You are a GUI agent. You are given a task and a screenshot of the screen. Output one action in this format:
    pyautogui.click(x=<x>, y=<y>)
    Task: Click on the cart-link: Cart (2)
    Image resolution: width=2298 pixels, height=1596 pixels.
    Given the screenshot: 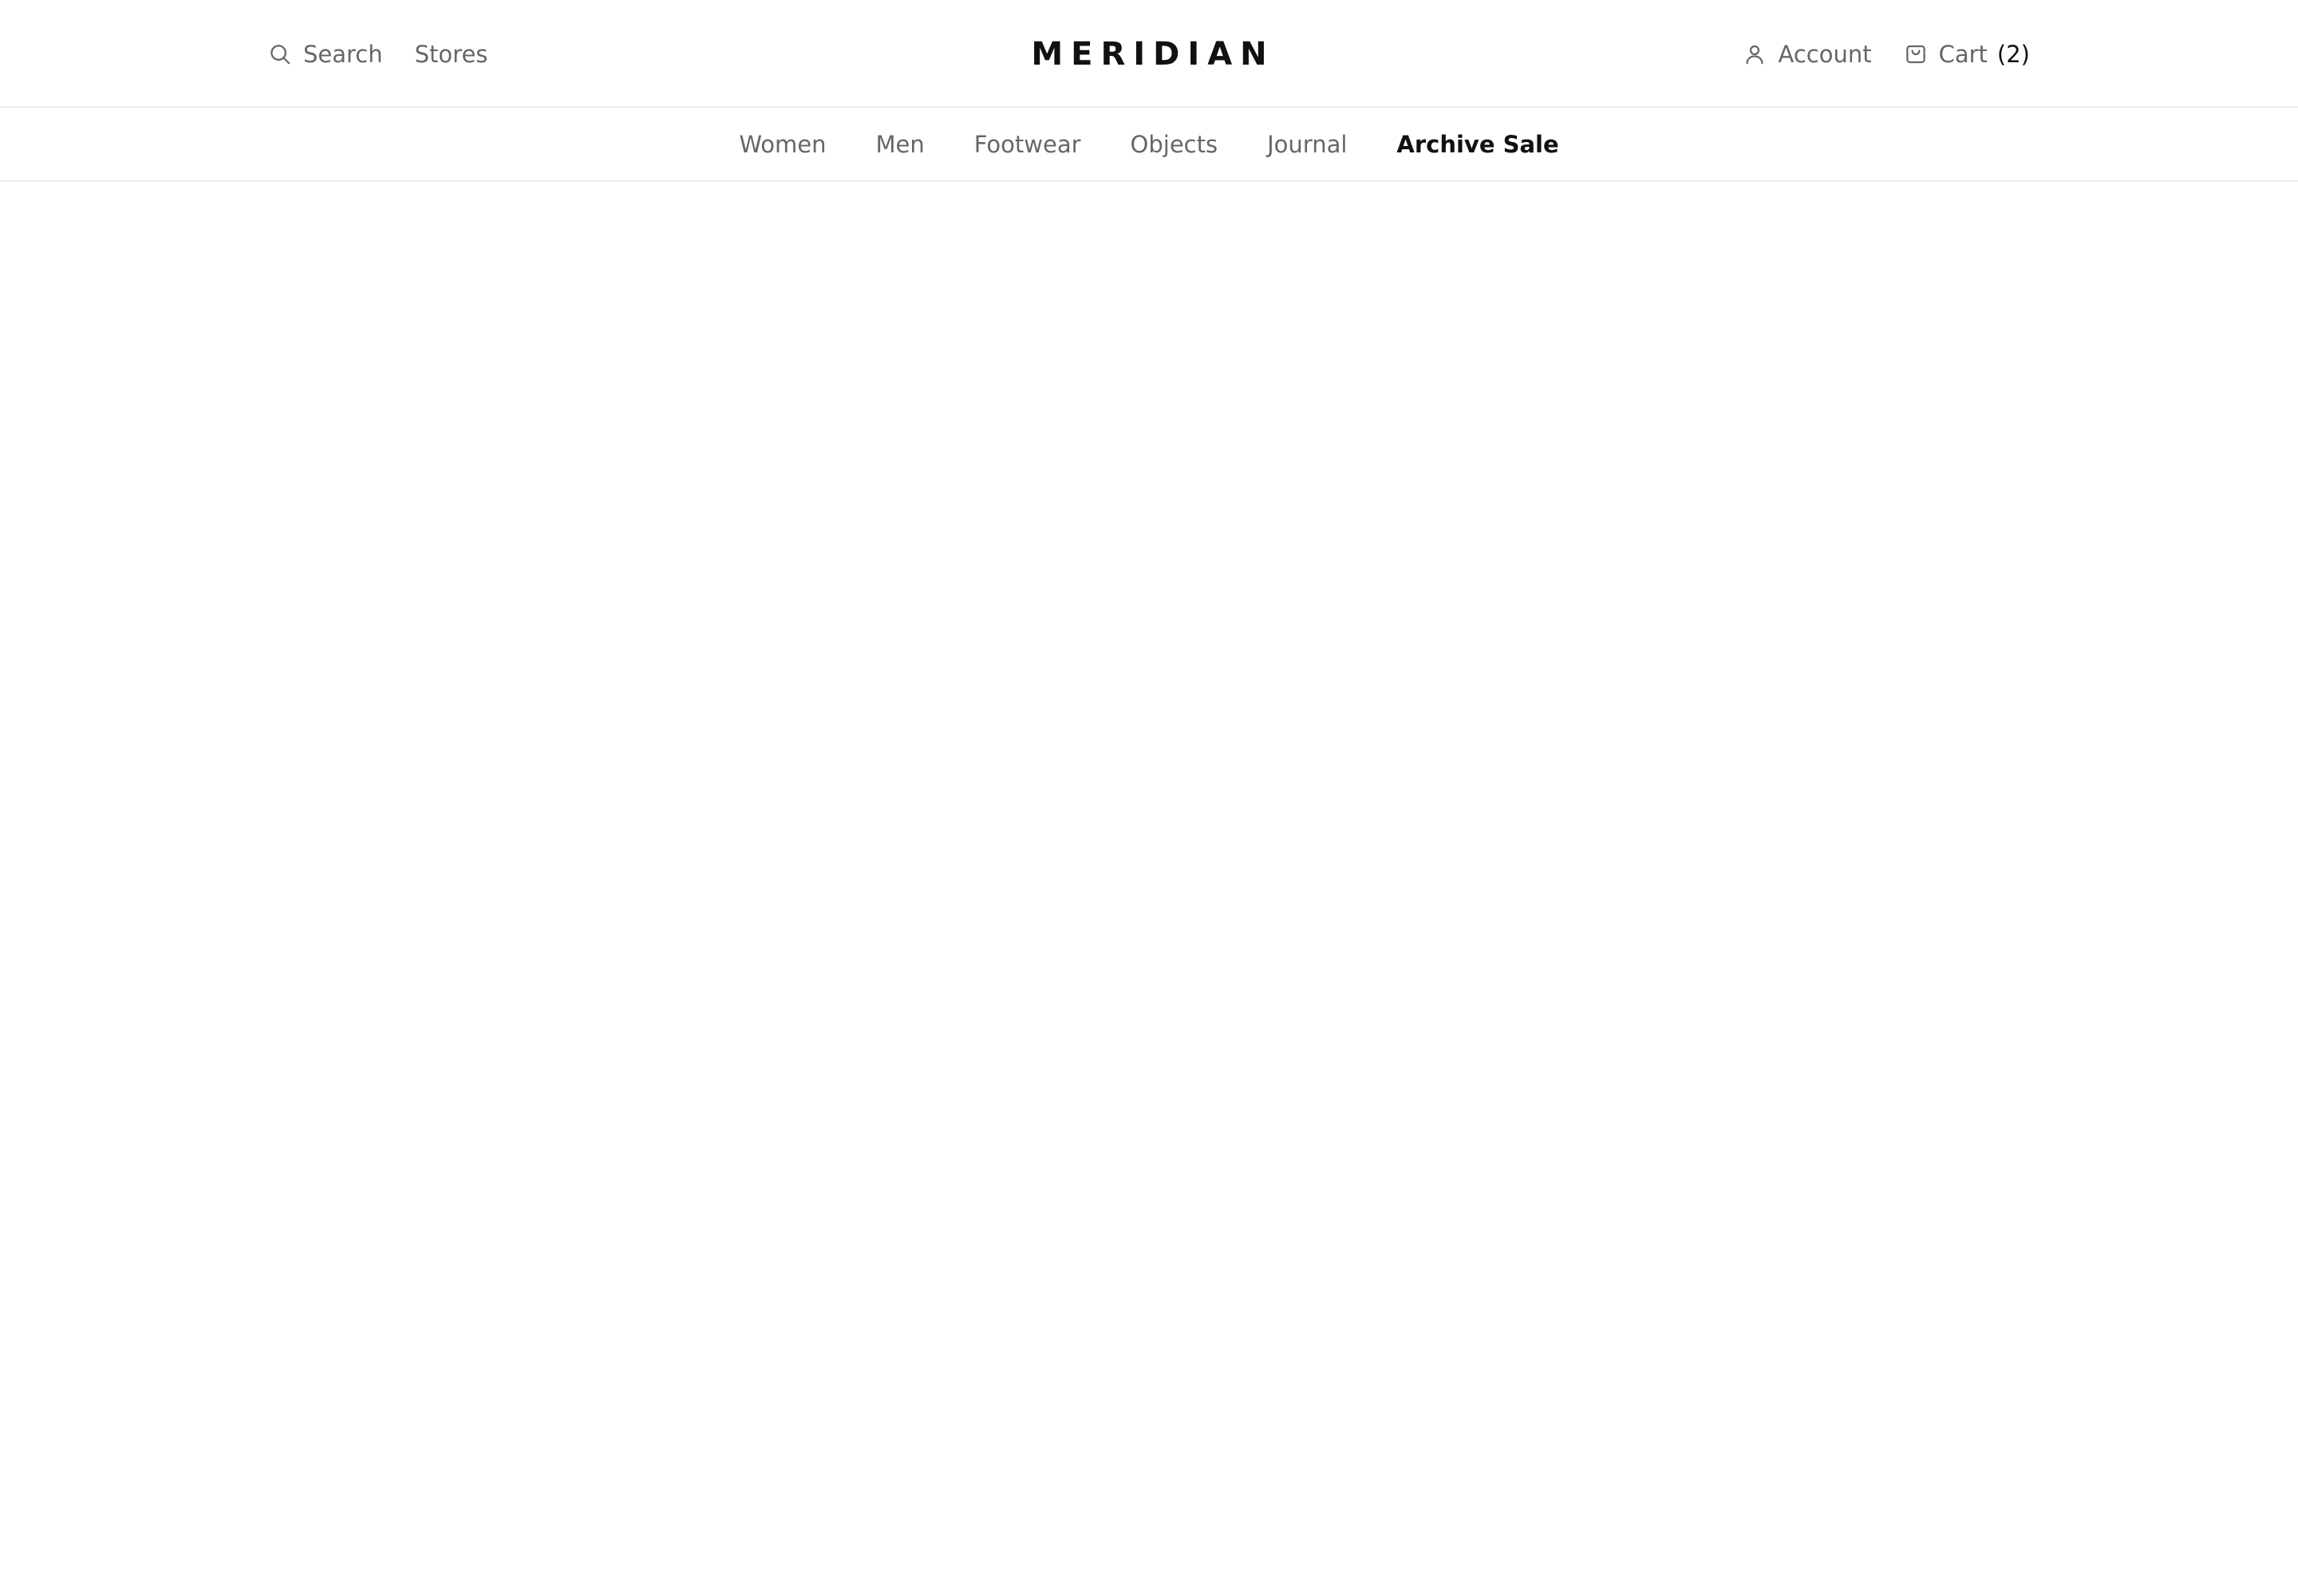 What is the action you would take?
    pyautogui.click(x=1967, y=55)
    